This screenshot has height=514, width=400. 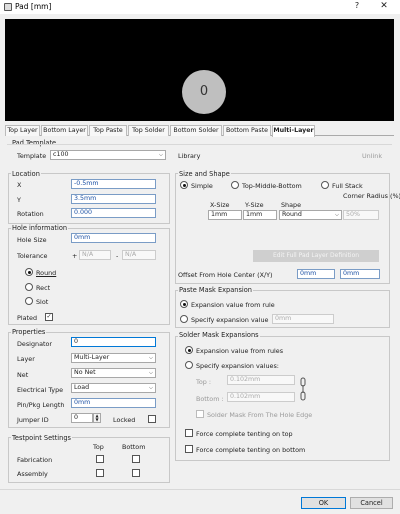 I want to click on ok-button: OK, so click(x=323, y=503).